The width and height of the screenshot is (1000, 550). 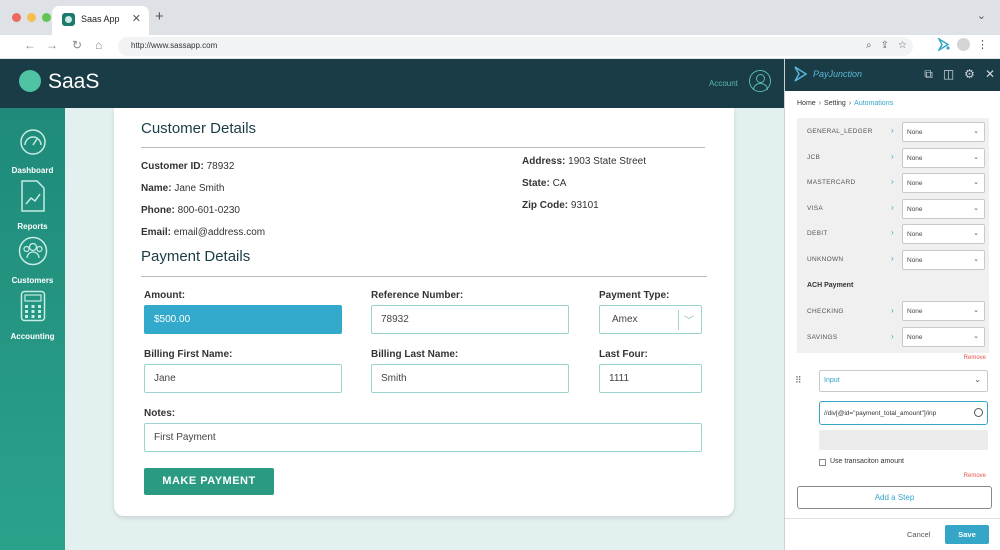 I want to click on payment-type-value: Amex, so click(x=625, y=319).